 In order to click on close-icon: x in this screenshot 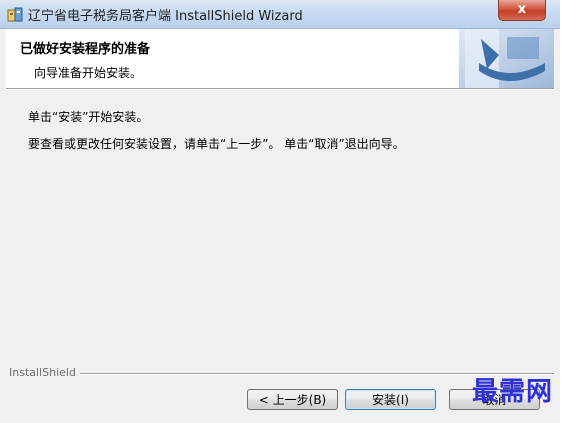, I will do `click(522, 9)`.